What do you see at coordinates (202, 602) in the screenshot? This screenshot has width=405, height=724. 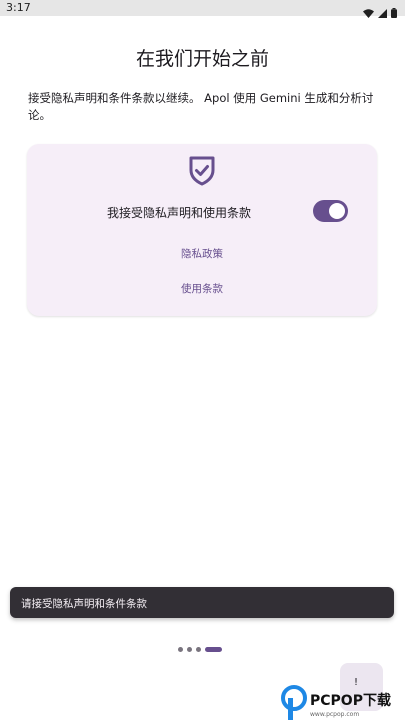 I see `snackbar: 请接受隐私声明和条件条款` at bounding box center [202, 602].